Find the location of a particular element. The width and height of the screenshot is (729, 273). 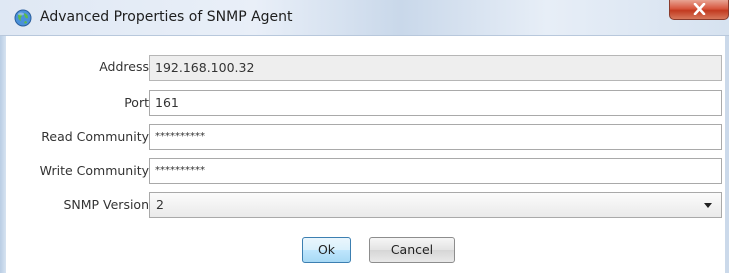

close-button is located at coordinates (699, 10).